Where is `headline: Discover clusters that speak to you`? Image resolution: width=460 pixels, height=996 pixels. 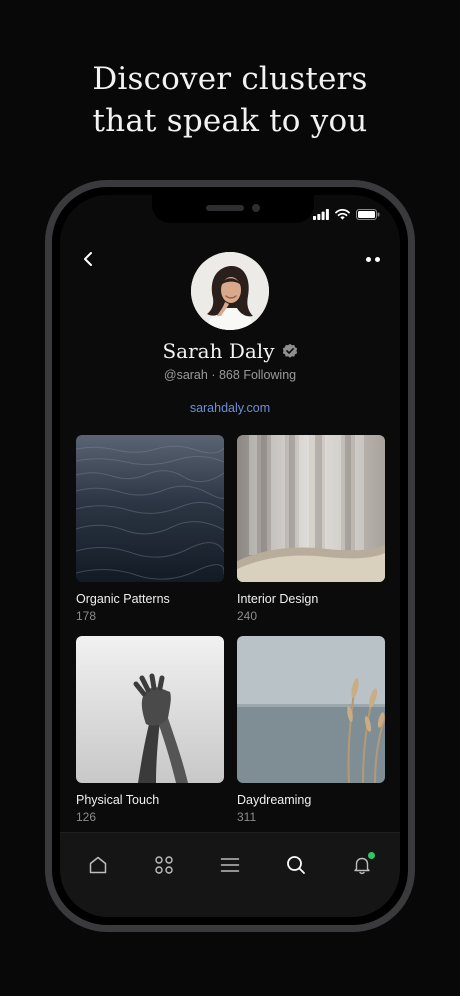
headline: Discover clusters that speak to you is located at coordinates (230, 100).